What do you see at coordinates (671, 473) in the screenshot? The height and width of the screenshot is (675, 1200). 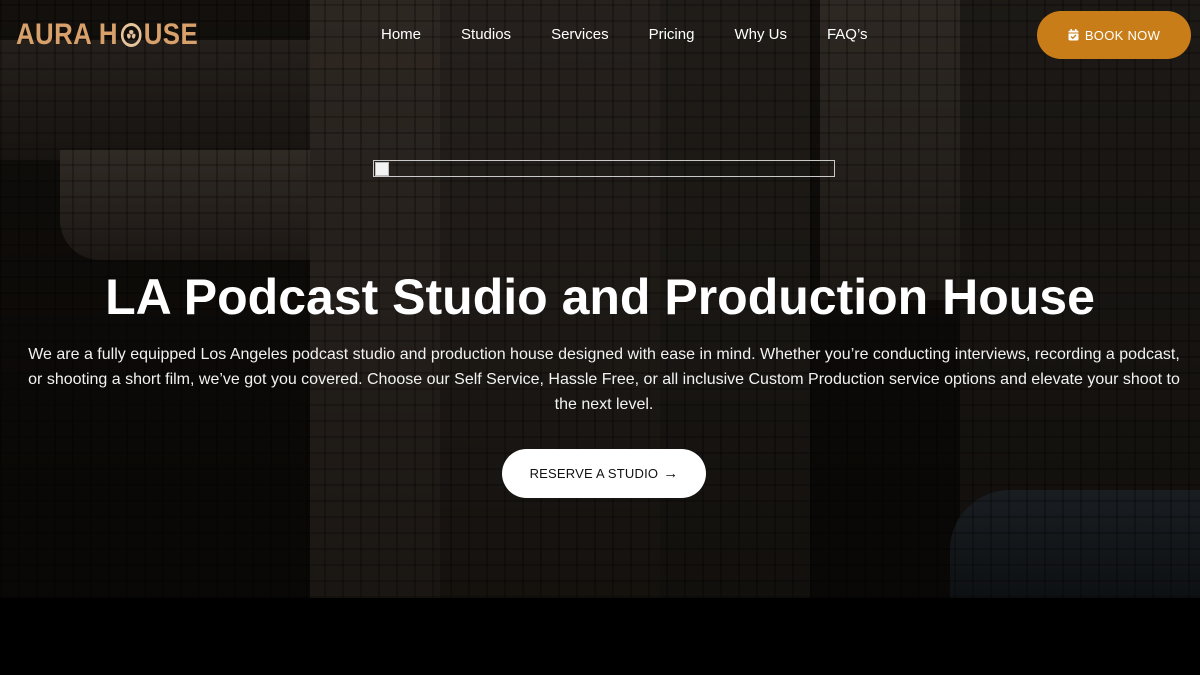 I see `arrow-right-icon: →` at bounding box center [671, 473].